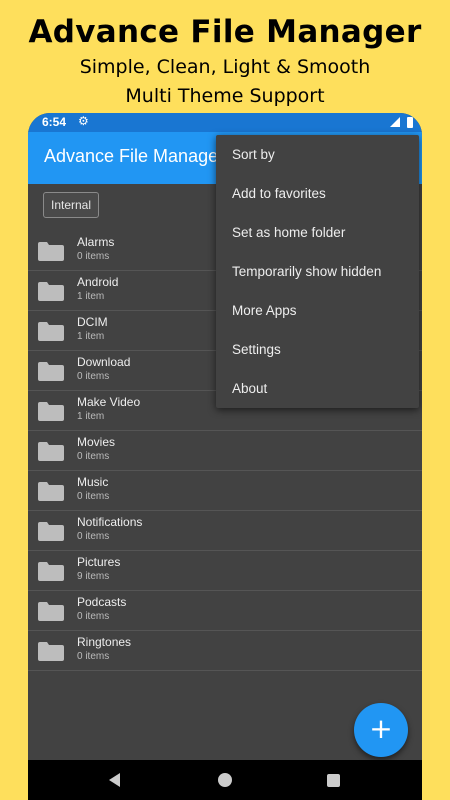  Describe the element at coordinates (99, 562) in the screenshot. I see `file-name: Pictures` at that location.